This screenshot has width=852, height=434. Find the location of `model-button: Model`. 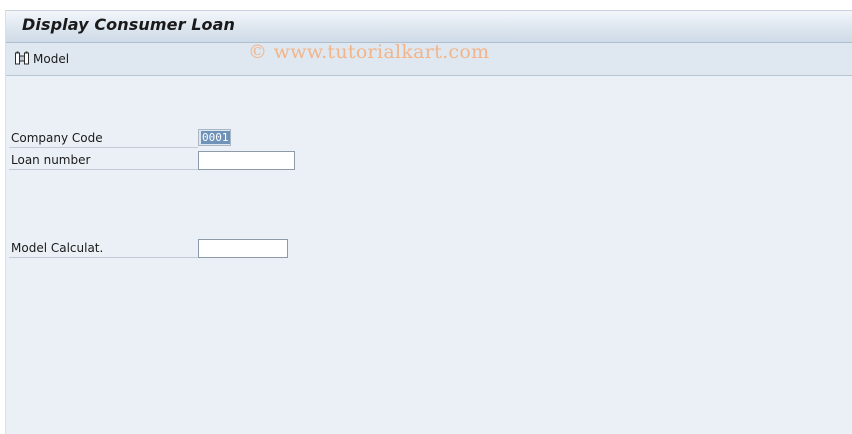

model-button: Model is located at coordinates (41, 59).